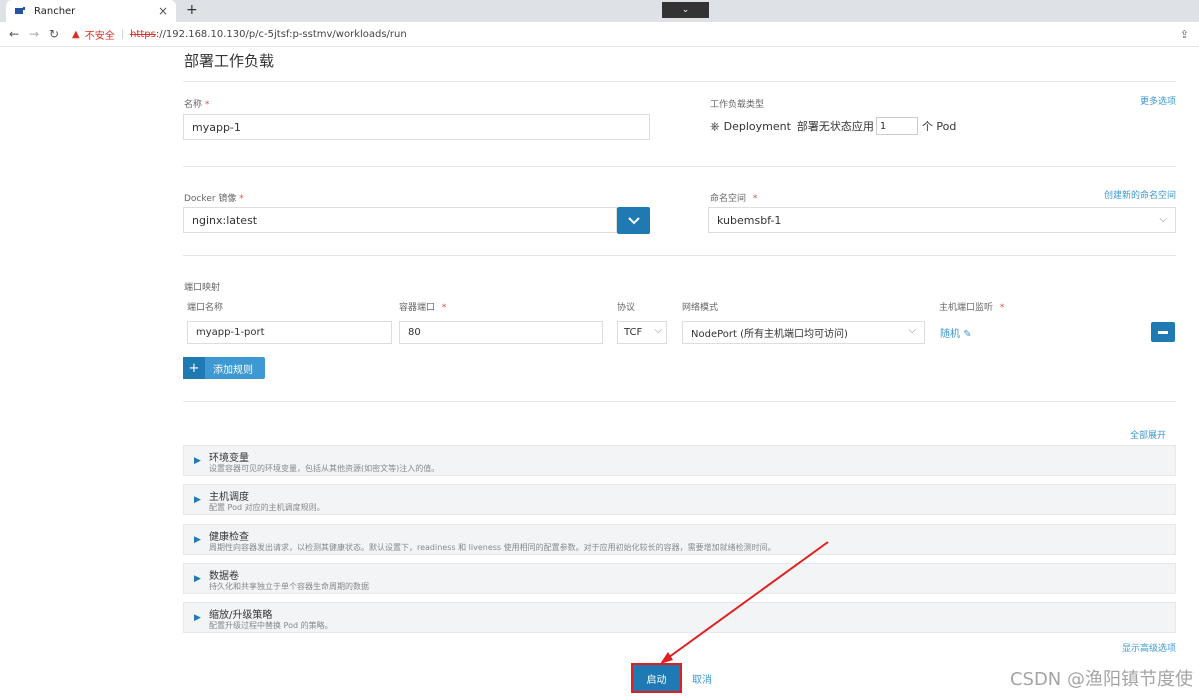 This screenshot has height=697, width=1199. Describe the element at coordinates (744, 602) in the screenshot. I see `annotation-arrow` at that location.